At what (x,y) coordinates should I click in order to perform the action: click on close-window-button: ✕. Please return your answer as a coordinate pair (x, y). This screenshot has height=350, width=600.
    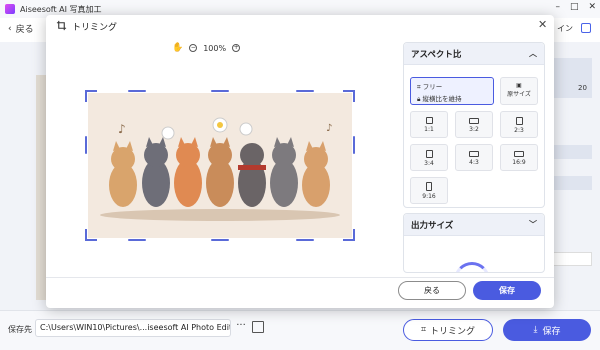
    Looking at the image, I should click on (592, 7).